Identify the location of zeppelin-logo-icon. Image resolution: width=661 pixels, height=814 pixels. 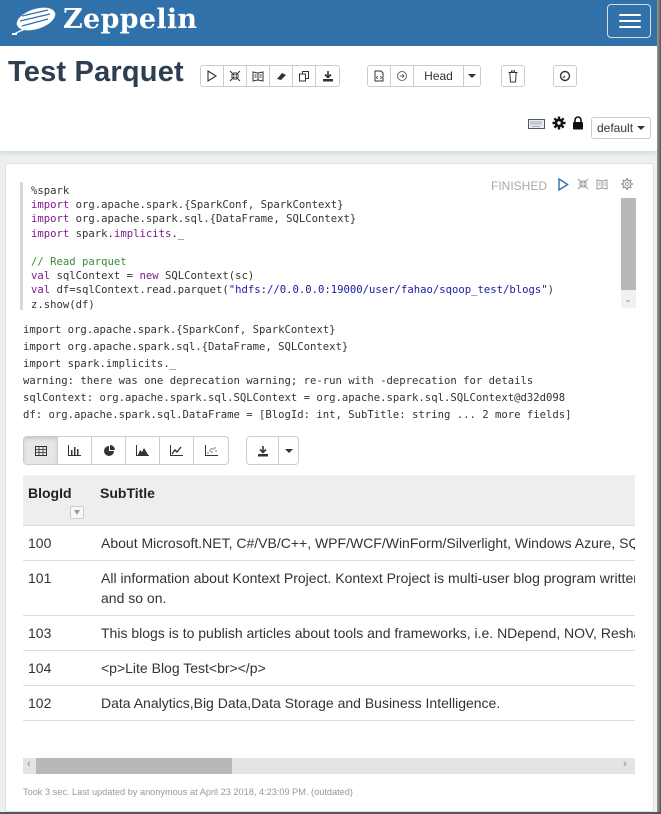
(33, 22).